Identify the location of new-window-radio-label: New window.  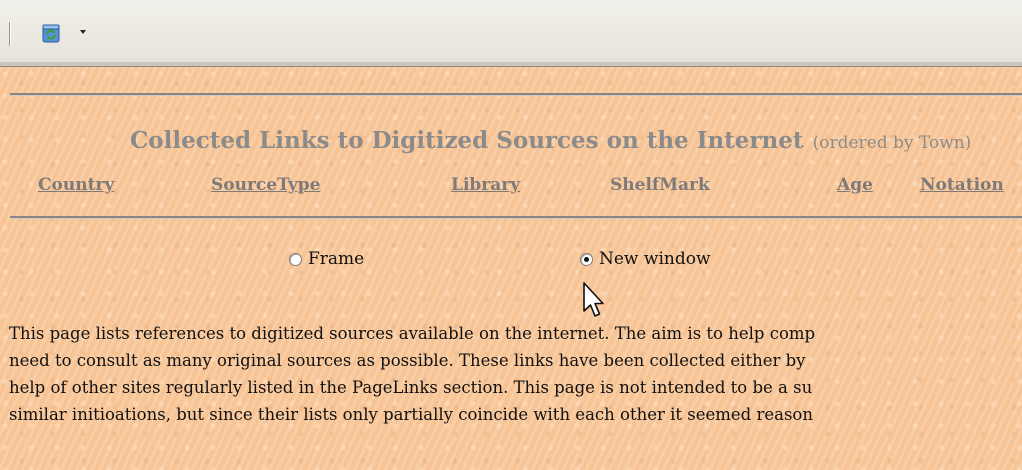
(655, 259).